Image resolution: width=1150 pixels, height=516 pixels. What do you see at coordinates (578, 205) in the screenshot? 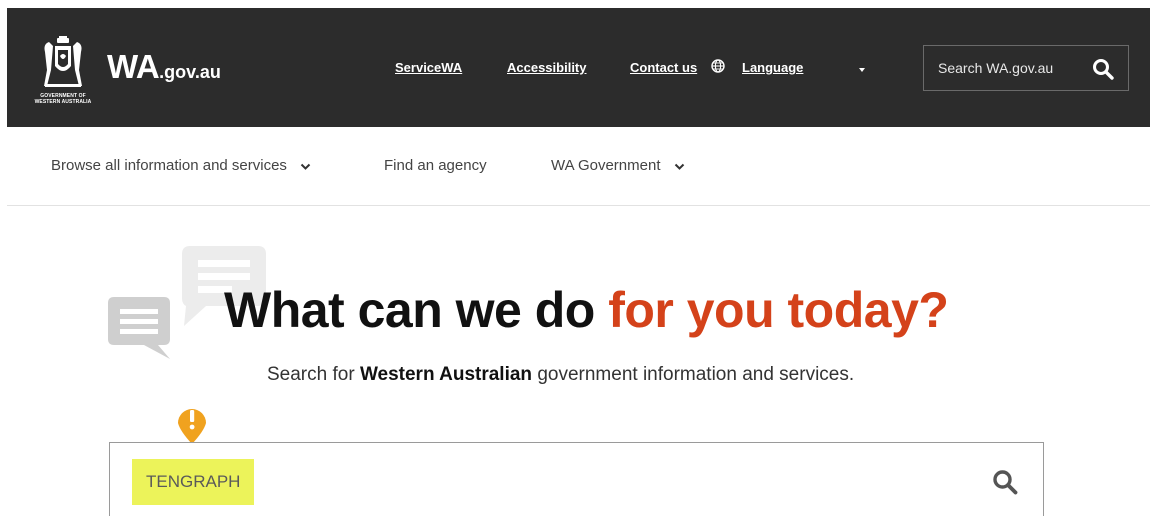
I see `nav-divider` at bounding box center [578, 205].